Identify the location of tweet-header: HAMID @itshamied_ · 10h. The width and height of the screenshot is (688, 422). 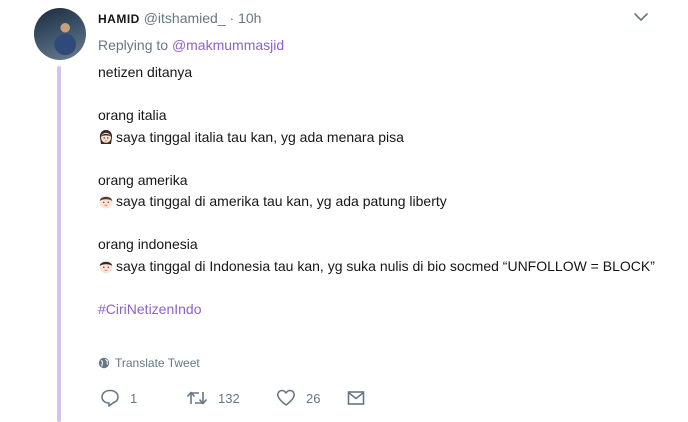
(179, 18).